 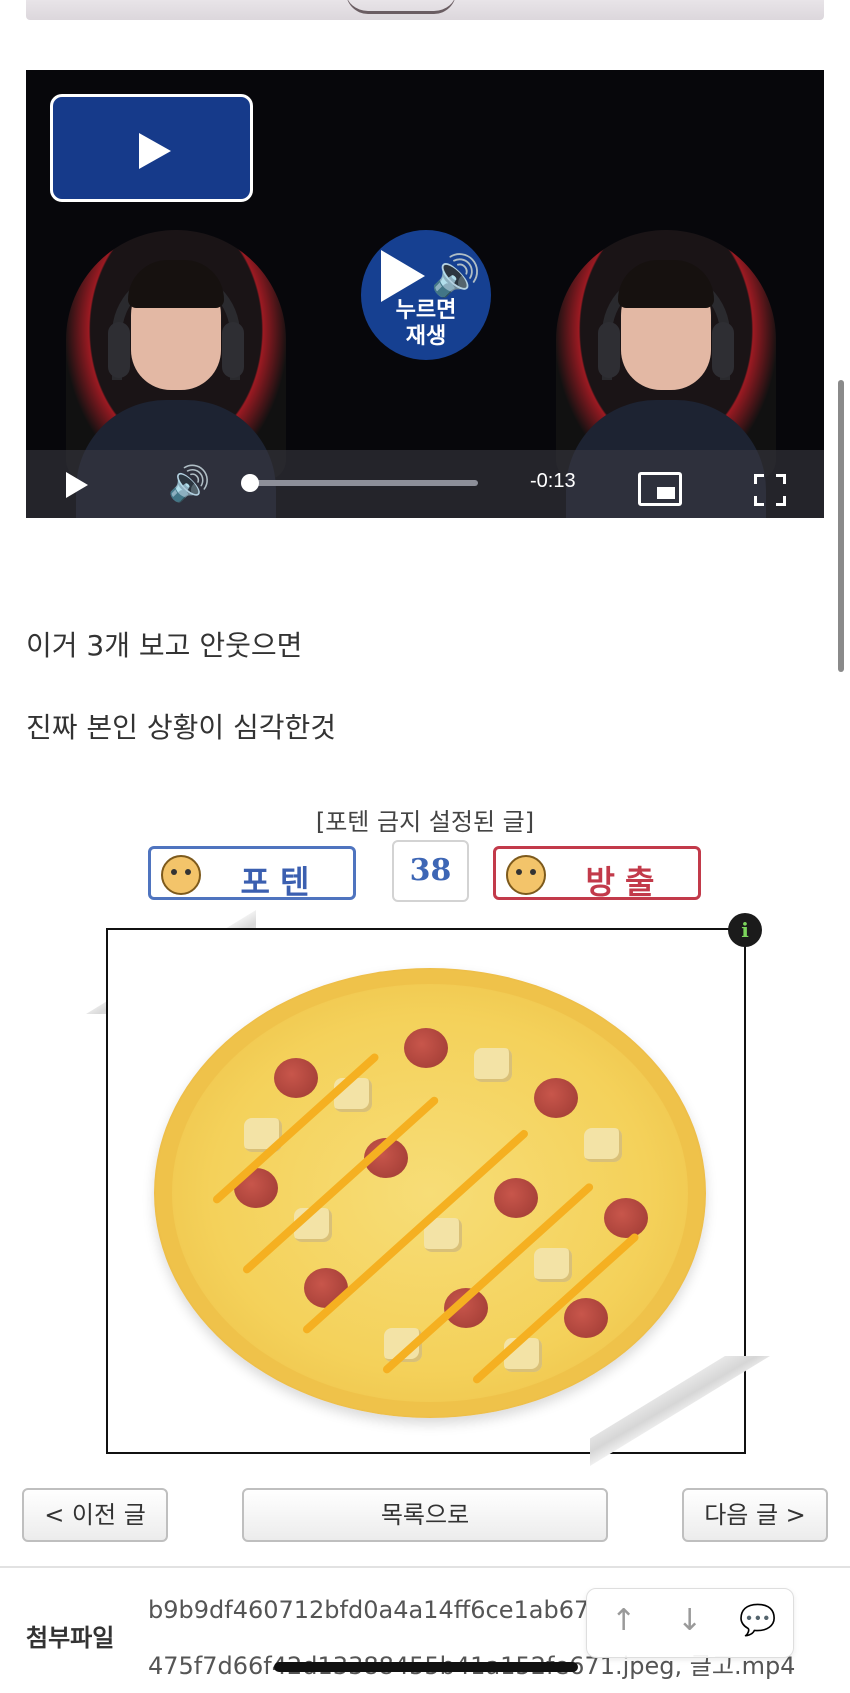 What do you see at coordinates (757, 1620) in the screenshot?
I see `comment-icon: 💬` at bounding box center [757, 1620].